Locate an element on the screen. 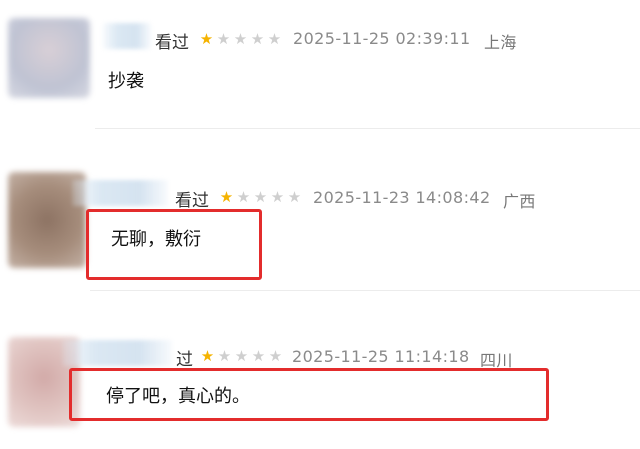  comment-date: 2025-11-25 02:39:11 is located at coordinates (382, 38).